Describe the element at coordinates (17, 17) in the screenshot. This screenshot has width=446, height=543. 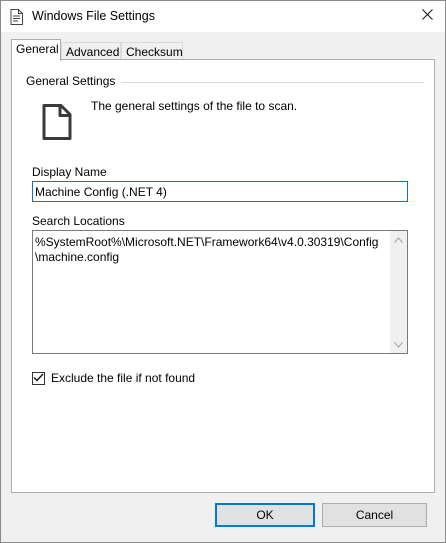
I see `document-settings-icon` at that location.